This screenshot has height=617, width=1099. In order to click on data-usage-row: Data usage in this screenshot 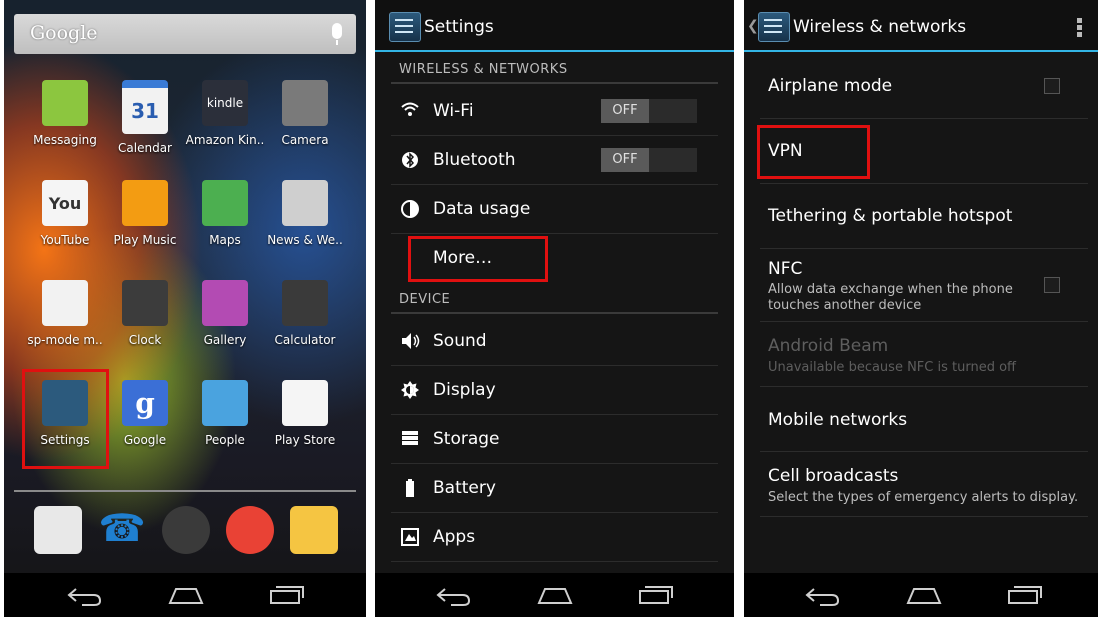, I will do `click(554, 209)`.